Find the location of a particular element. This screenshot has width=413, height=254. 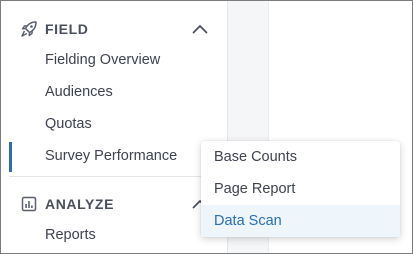

section-divider is located at coordinates (118, 176).